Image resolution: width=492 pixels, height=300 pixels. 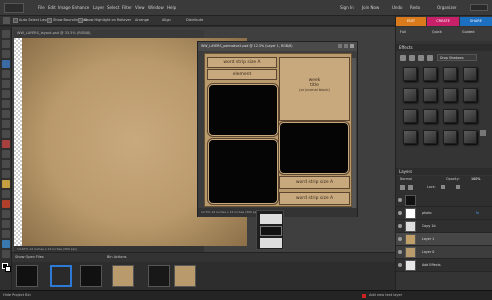 I want to click on move-tool-icon, so click(x=6, y=34).